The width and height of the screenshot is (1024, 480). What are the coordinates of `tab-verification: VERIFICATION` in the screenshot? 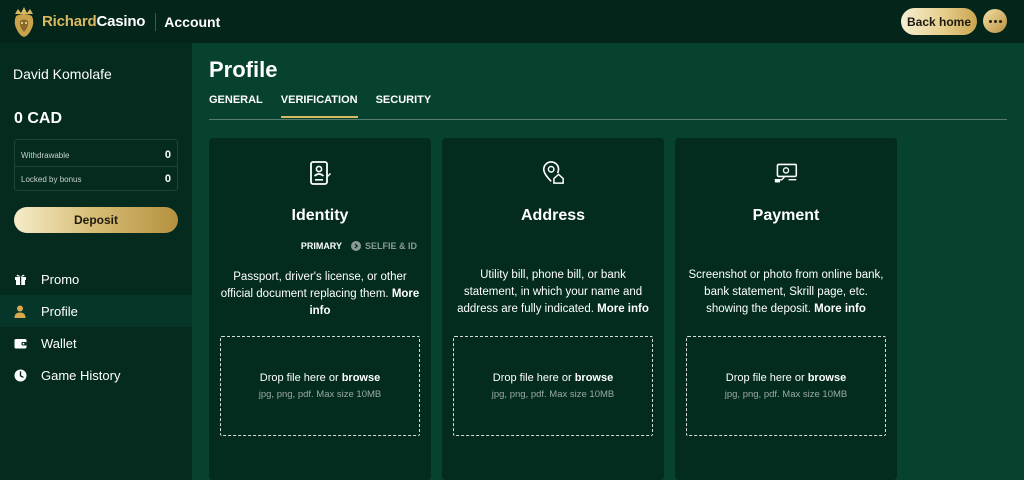 It's located at (319, 106).